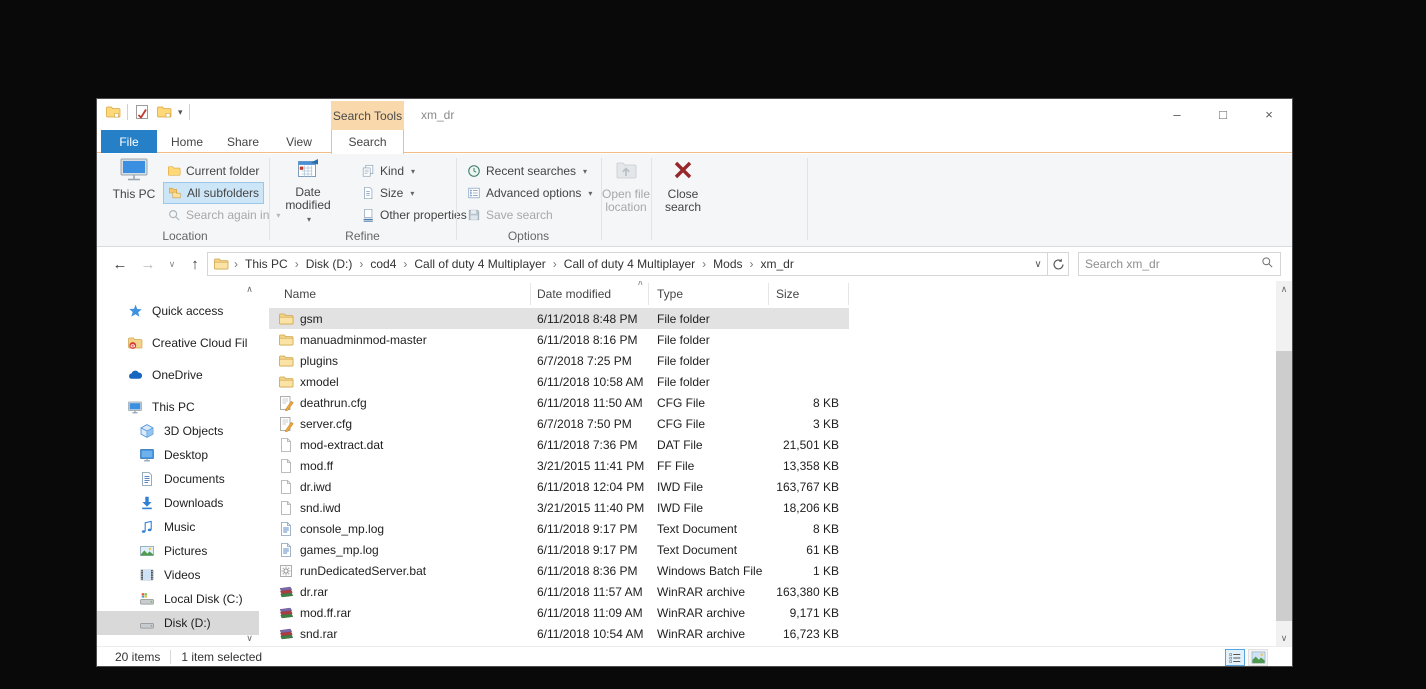 The width and height of the screenshot is (1426, 689). What do you see at coordinates (189, 112) in the screenshot?
I see `qat-separator` at bounding box center [189, 112].